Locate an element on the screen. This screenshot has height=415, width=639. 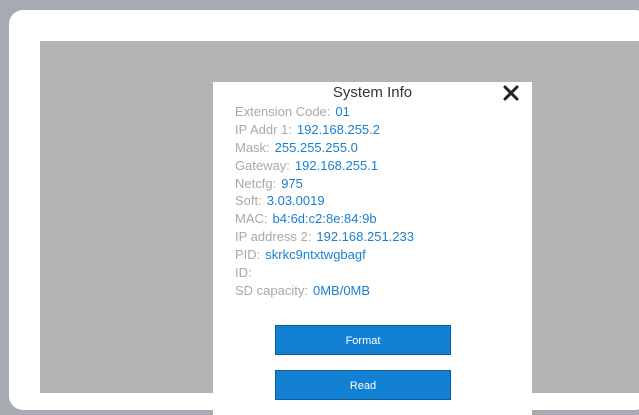
info-row-ip-addr-1: IP Addr 1: 192.168.255.2 is located at coordinates (324, 130).